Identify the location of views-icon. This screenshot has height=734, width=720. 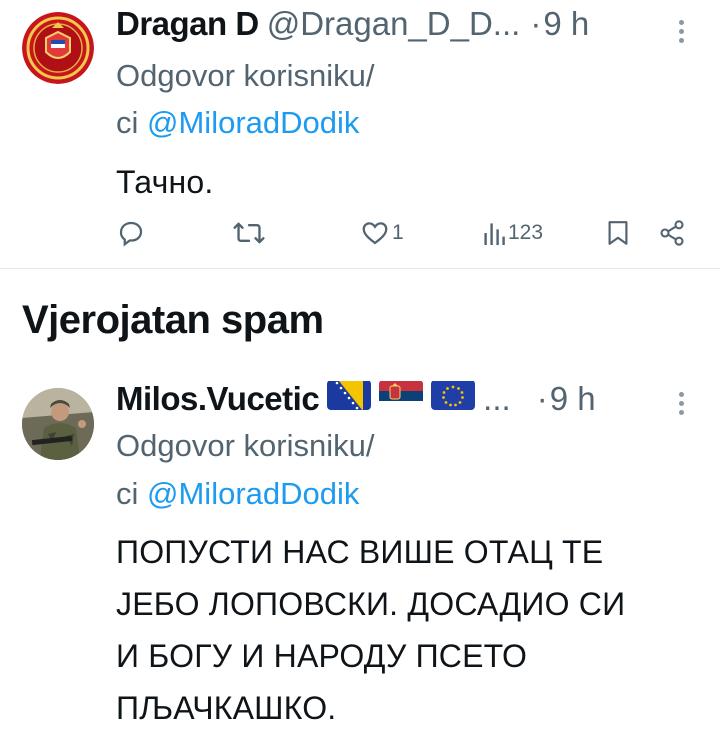
(494, 234).